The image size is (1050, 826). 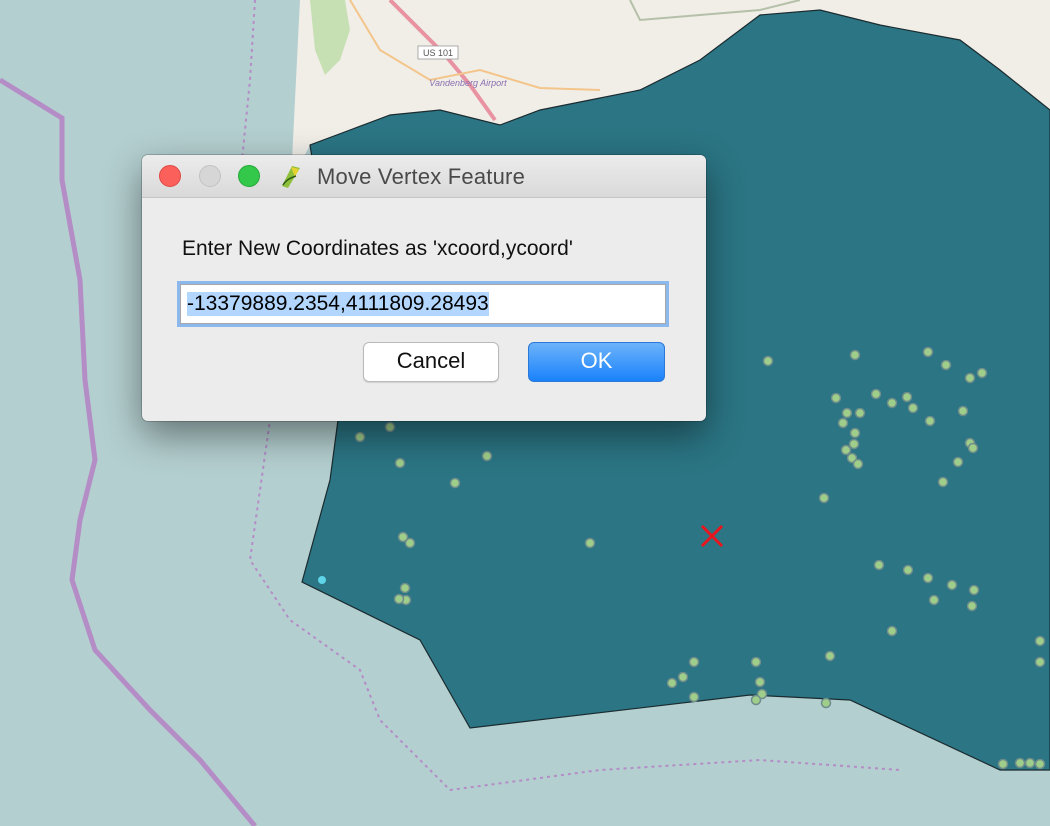 What do you see at coordinates (170, 176) in the screenshot?
I see `close-window-button` at bounding box center [170, 176].